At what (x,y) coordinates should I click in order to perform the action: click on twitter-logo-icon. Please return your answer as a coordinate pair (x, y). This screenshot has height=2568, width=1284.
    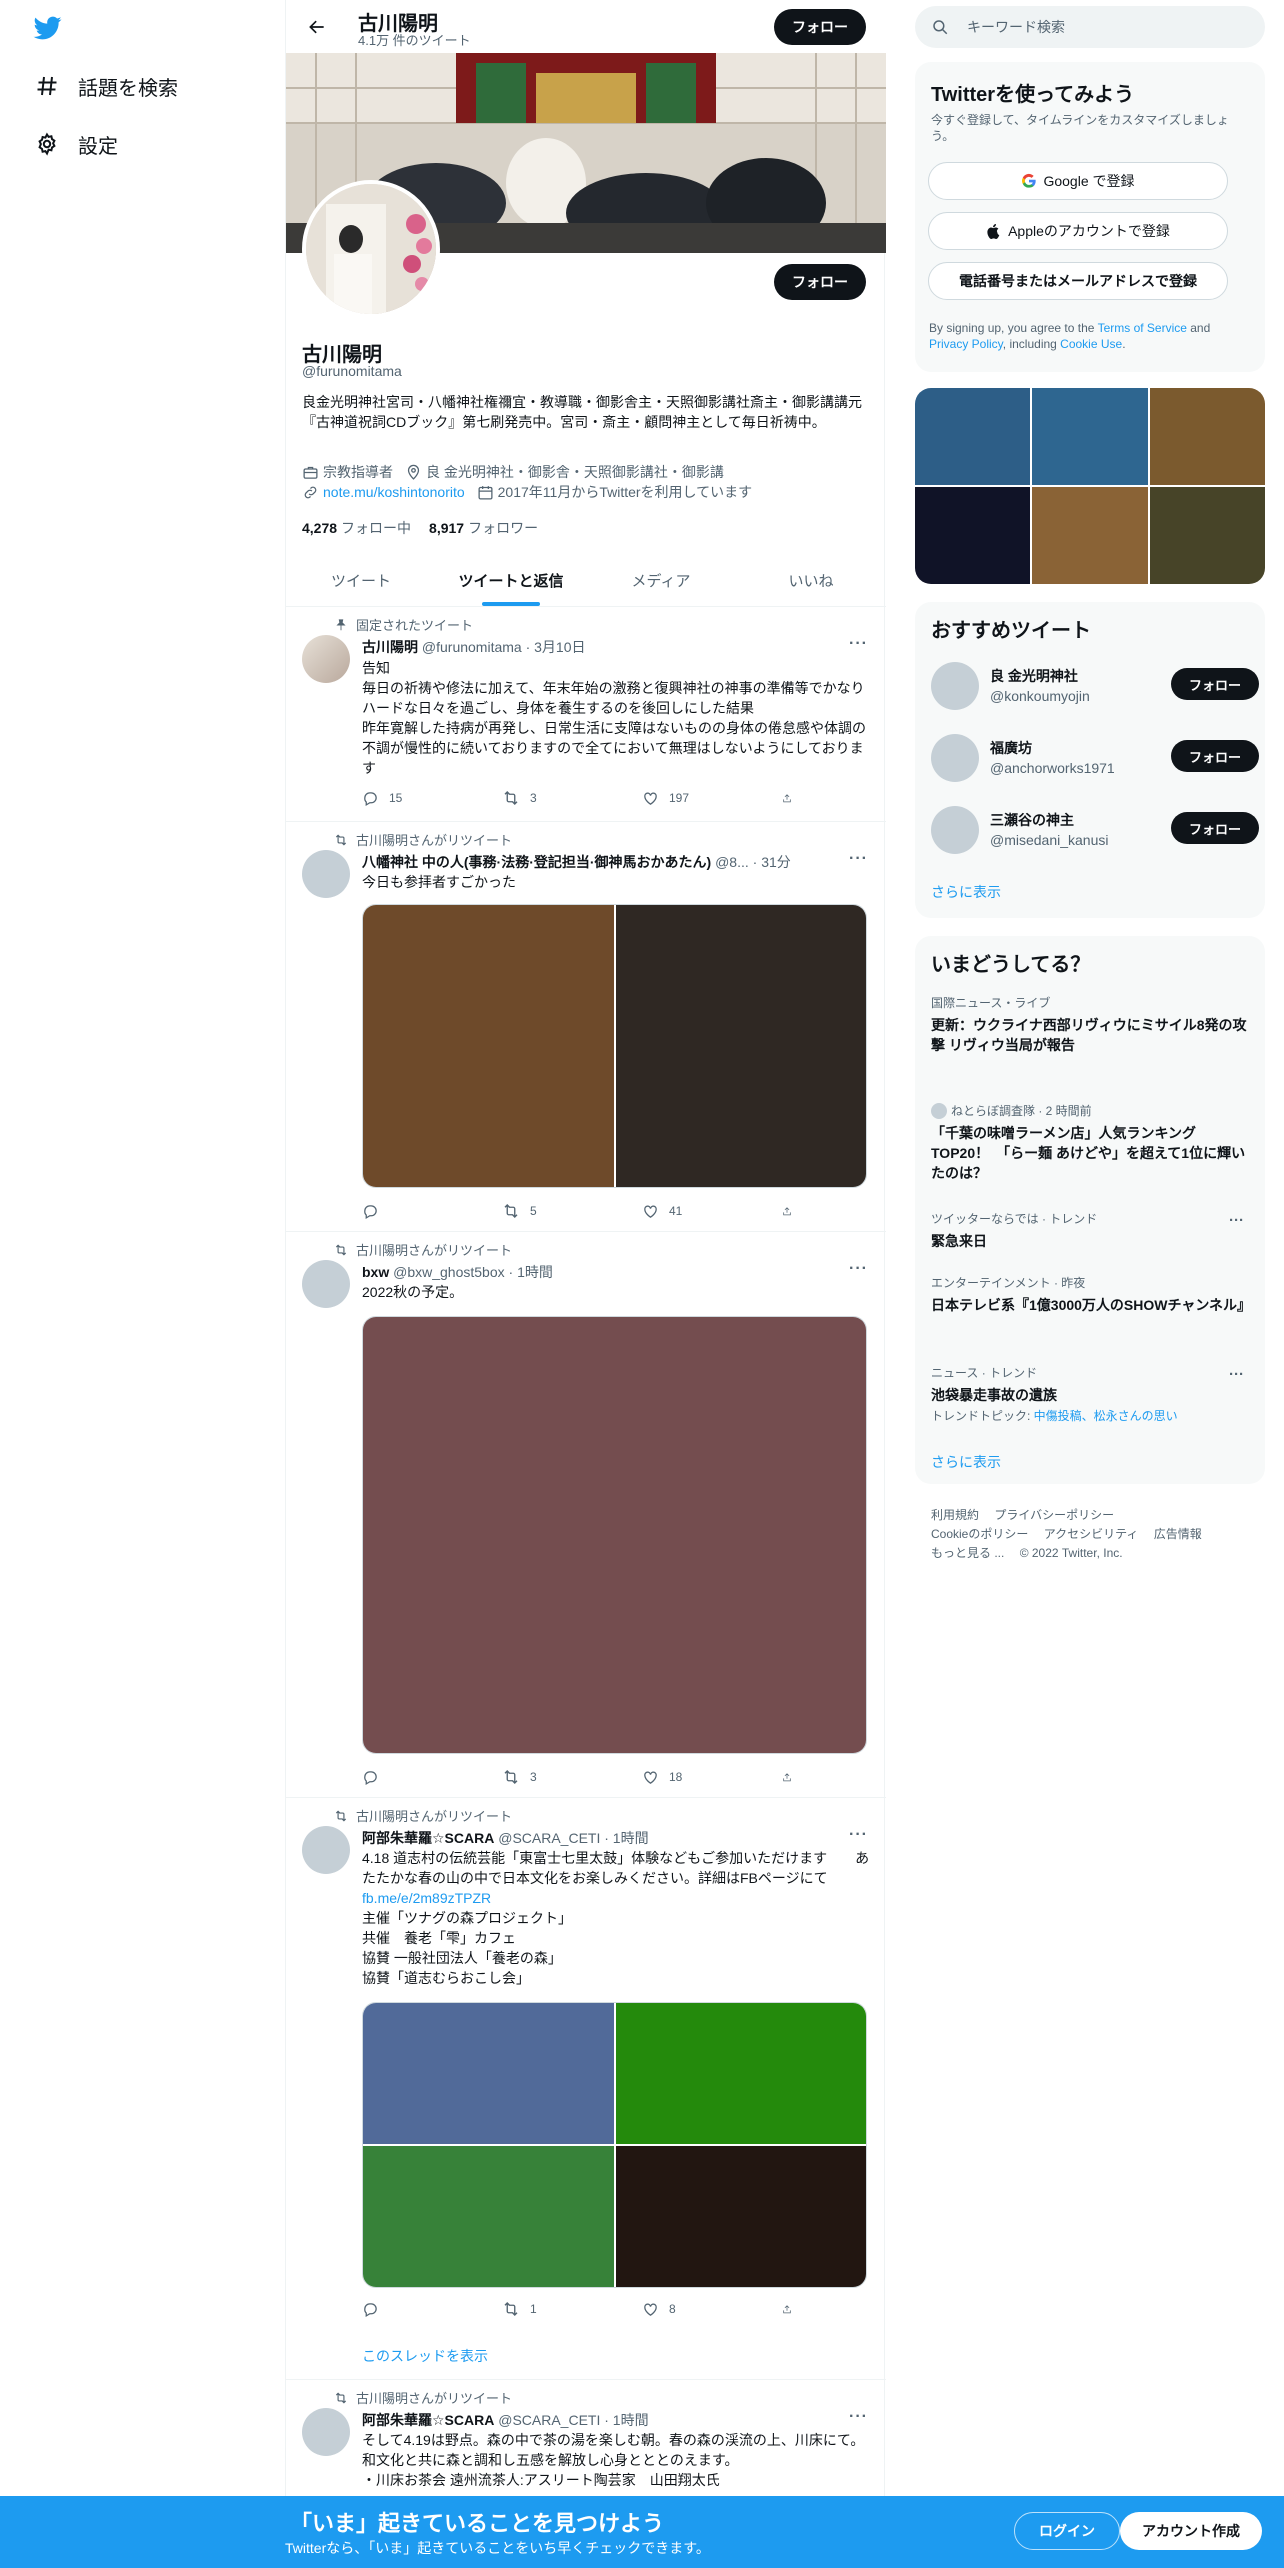
    Looking at the image, I should click on (48, 28).